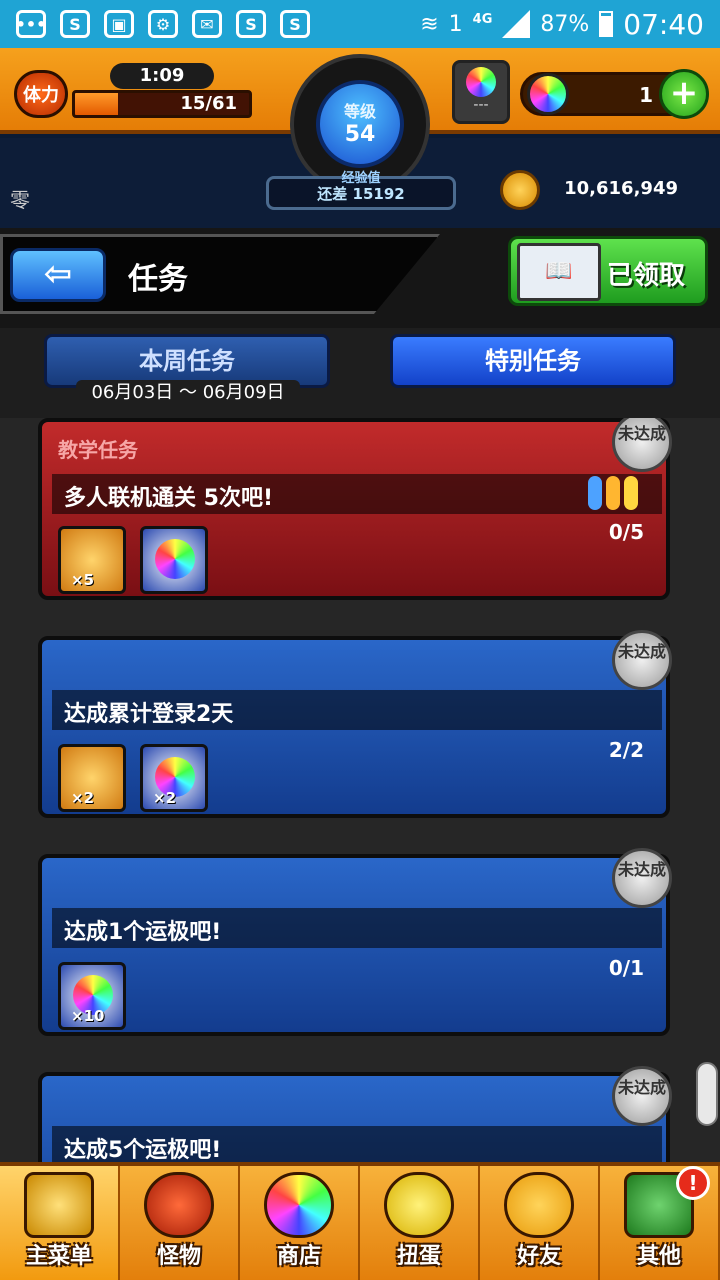 The image size is (720, 1280). What do you see at coordinates (357, 928) in the screenshot?
I see `mission-title-bar: 达成1个运极吧!` at bounding box center [357, 928].